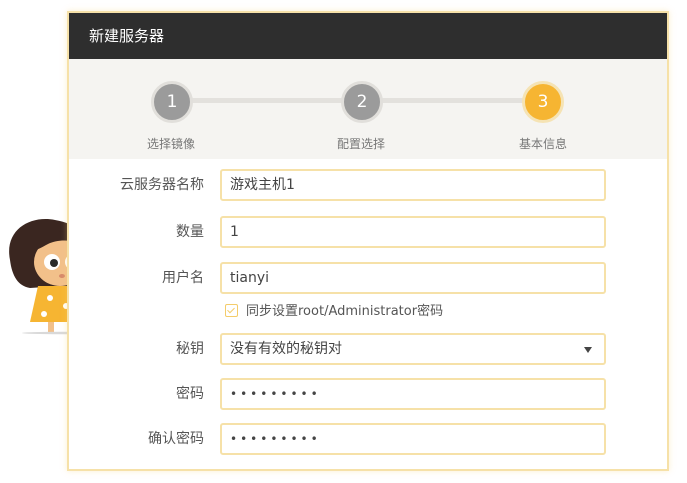  I want to click on quantity-label: 数量, so click(190, 232).